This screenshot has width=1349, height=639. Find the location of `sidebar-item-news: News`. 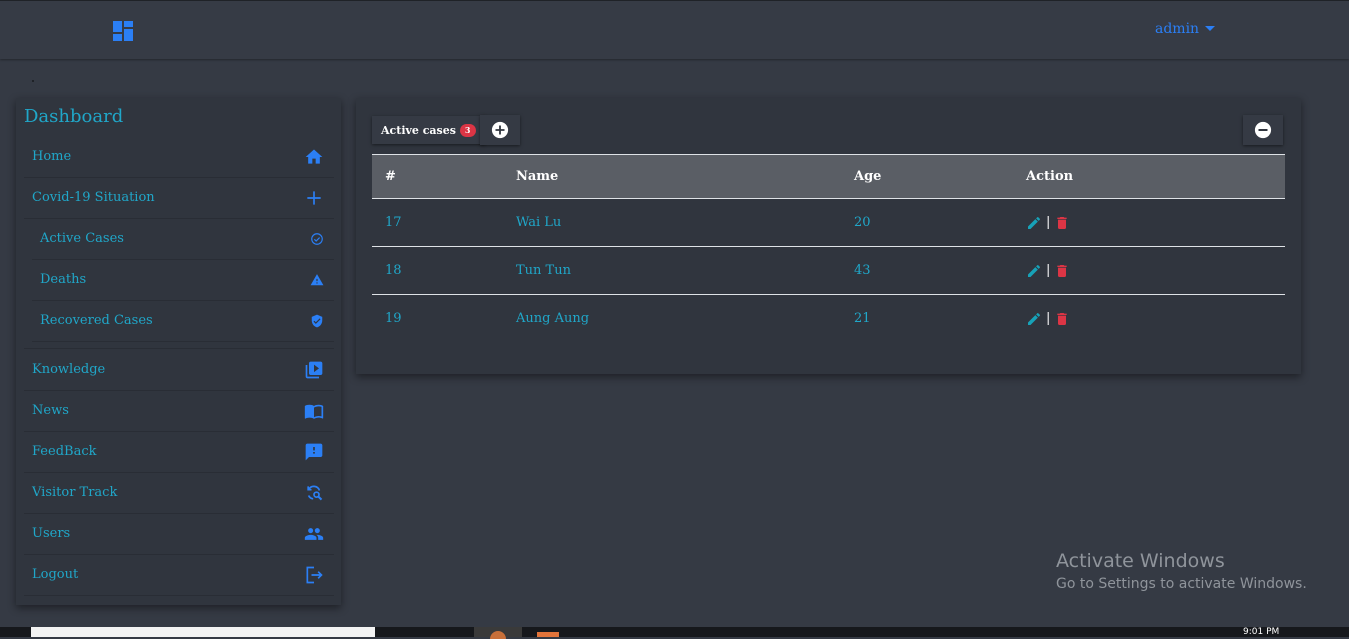

sidebar-item-news: News is located at coordinates (179, 411).